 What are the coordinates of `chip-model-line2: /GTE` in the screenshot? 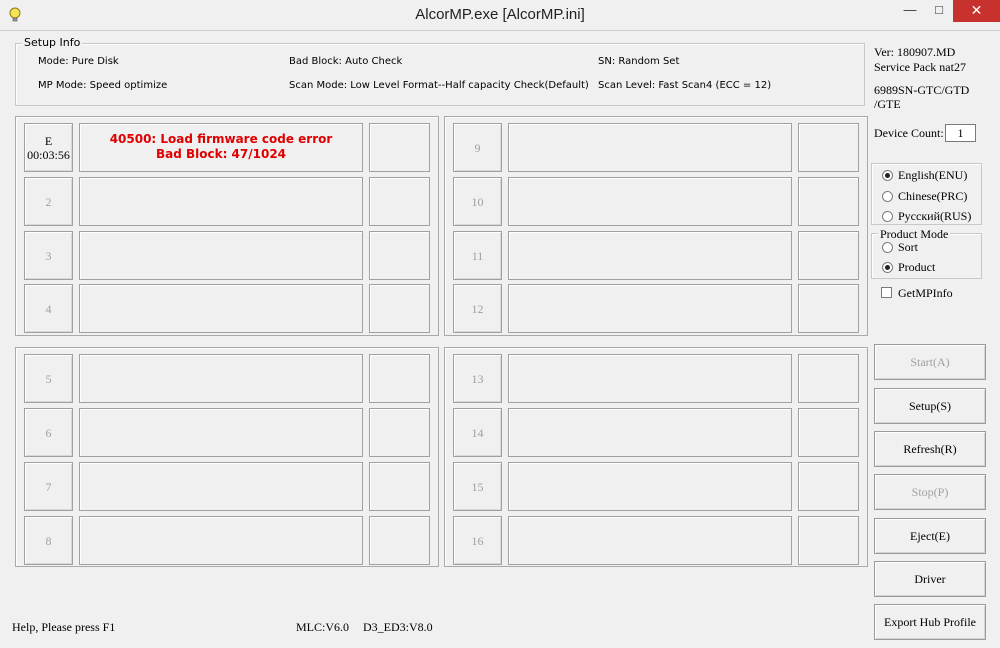 It's located at (887, 104).